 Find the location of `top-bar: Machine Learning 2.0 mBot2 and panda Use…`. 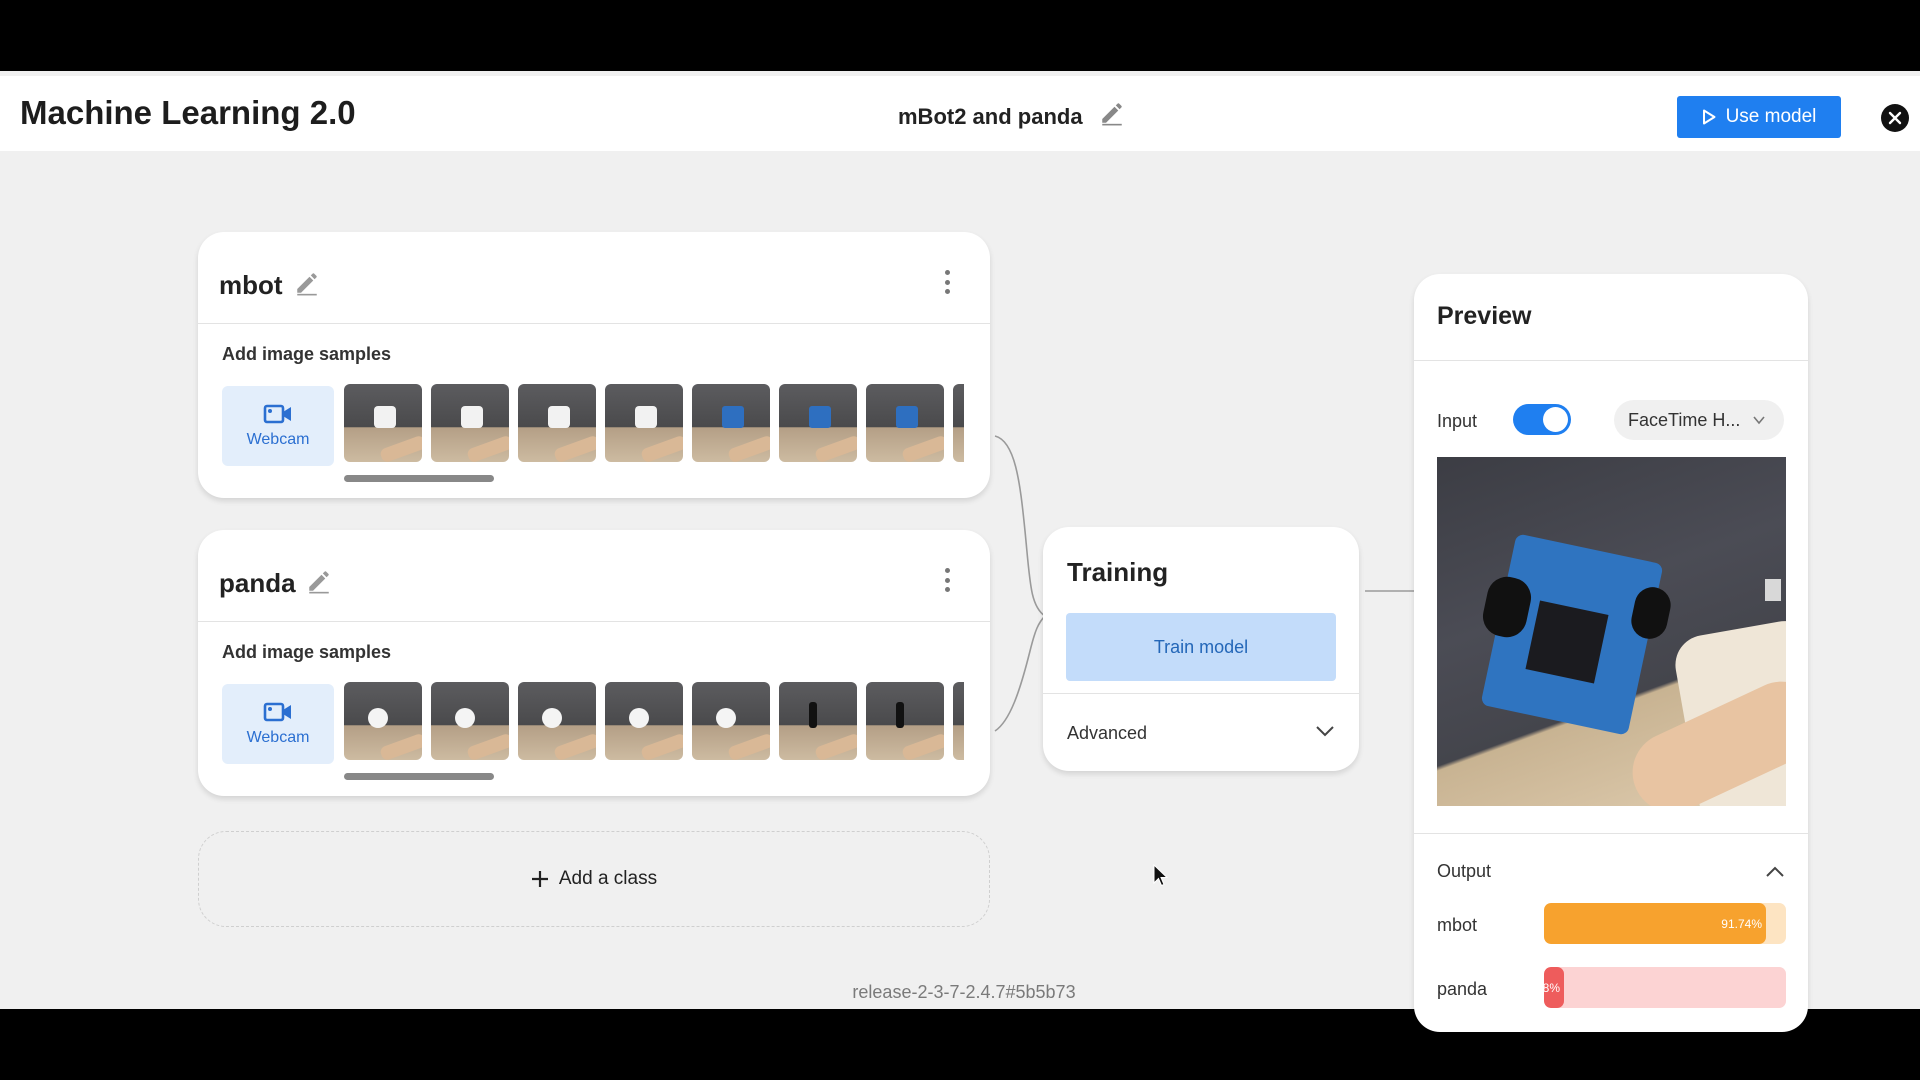

top-bar: Machine Learning 2.0 mBot2 and panda Use… is located at coordinates (960, 113).